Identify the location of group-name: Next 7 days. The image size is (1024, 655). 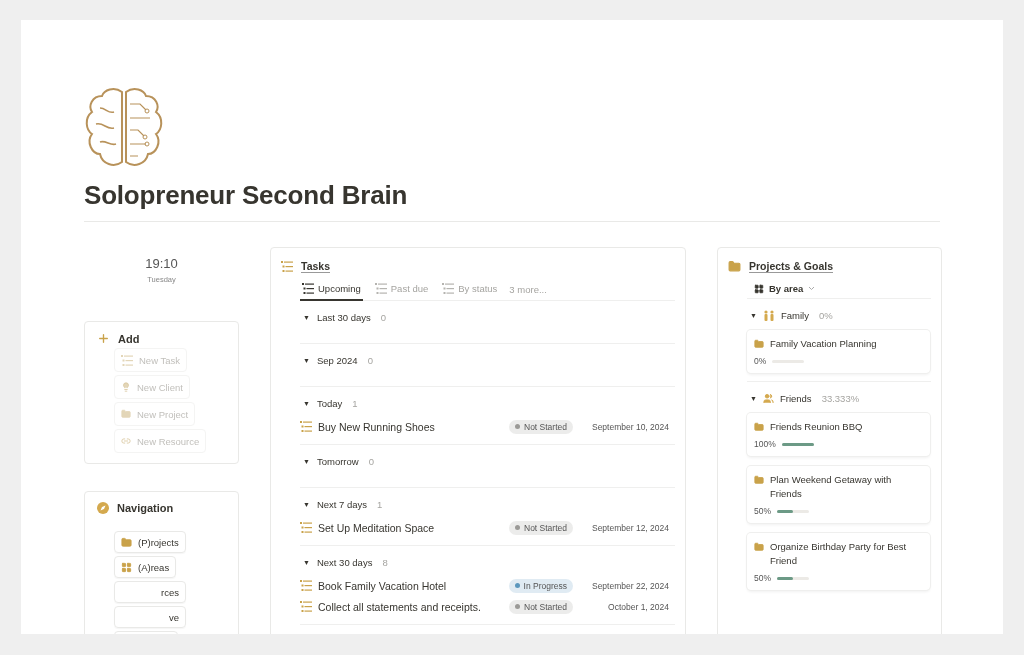
(342, 504).